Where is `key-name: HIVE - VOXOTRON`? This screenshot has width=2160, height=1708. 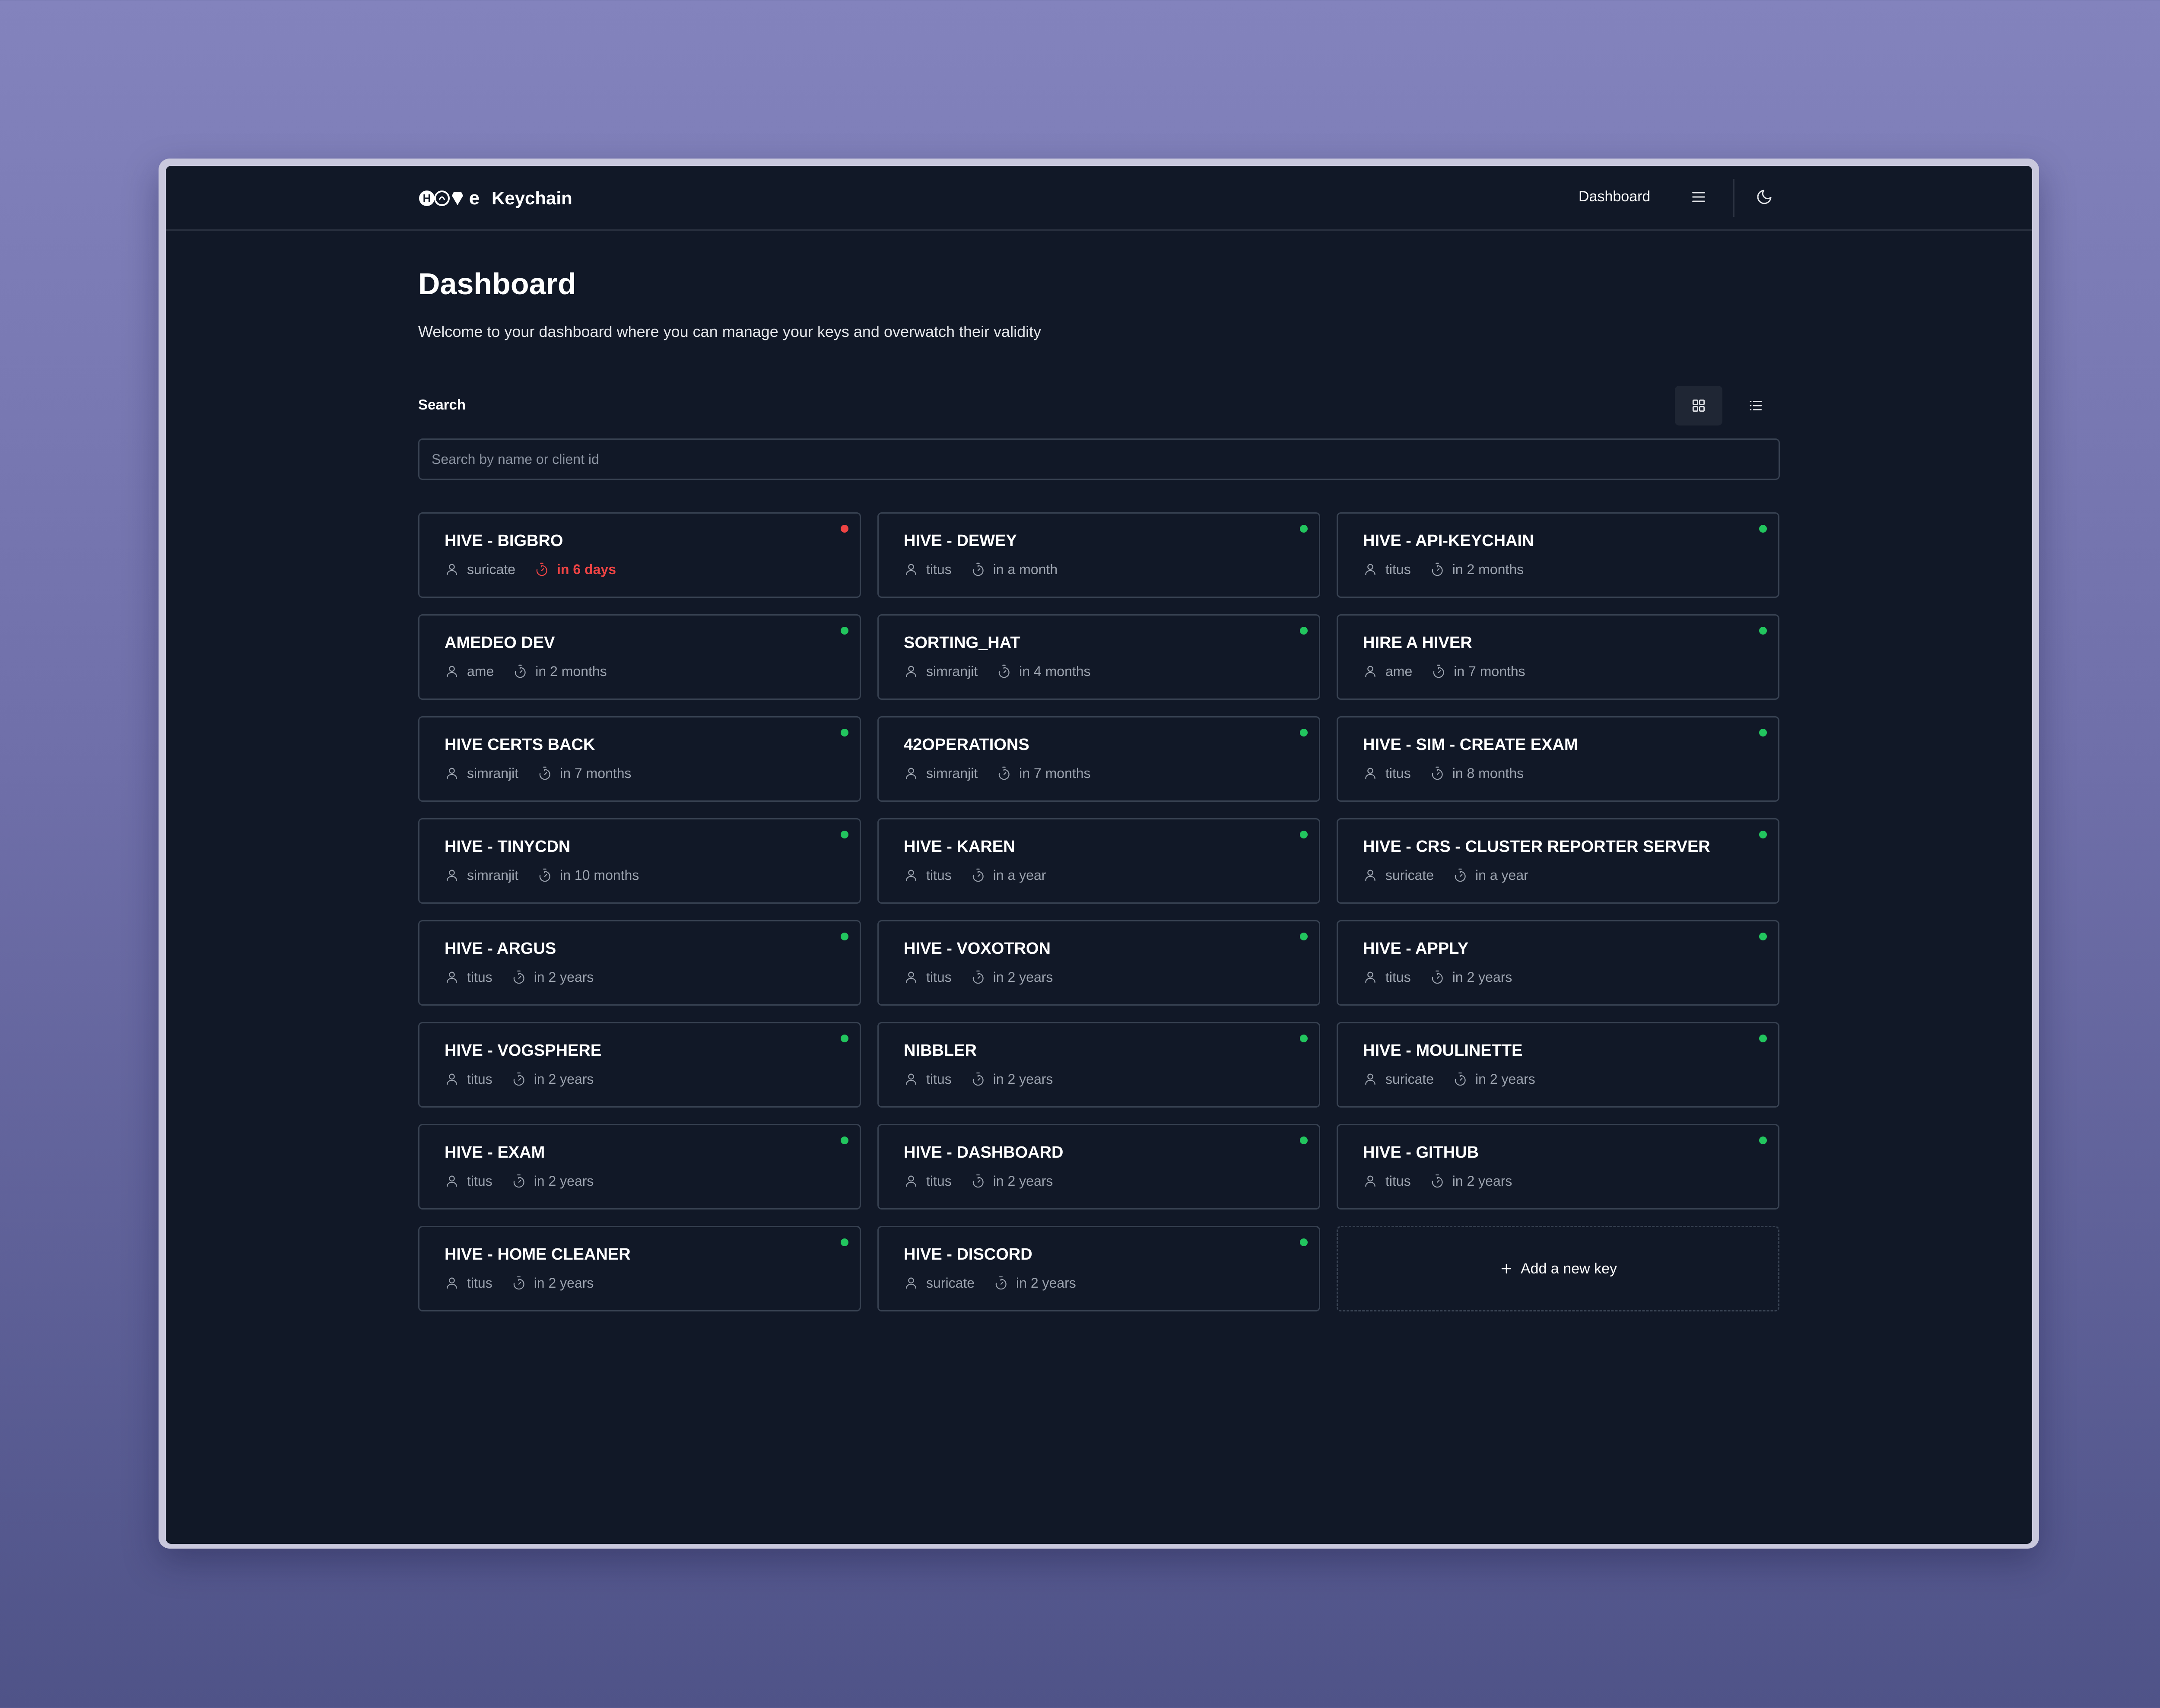
key-name: HIVE - VOXOTRON is located at coordinates (978, 949).